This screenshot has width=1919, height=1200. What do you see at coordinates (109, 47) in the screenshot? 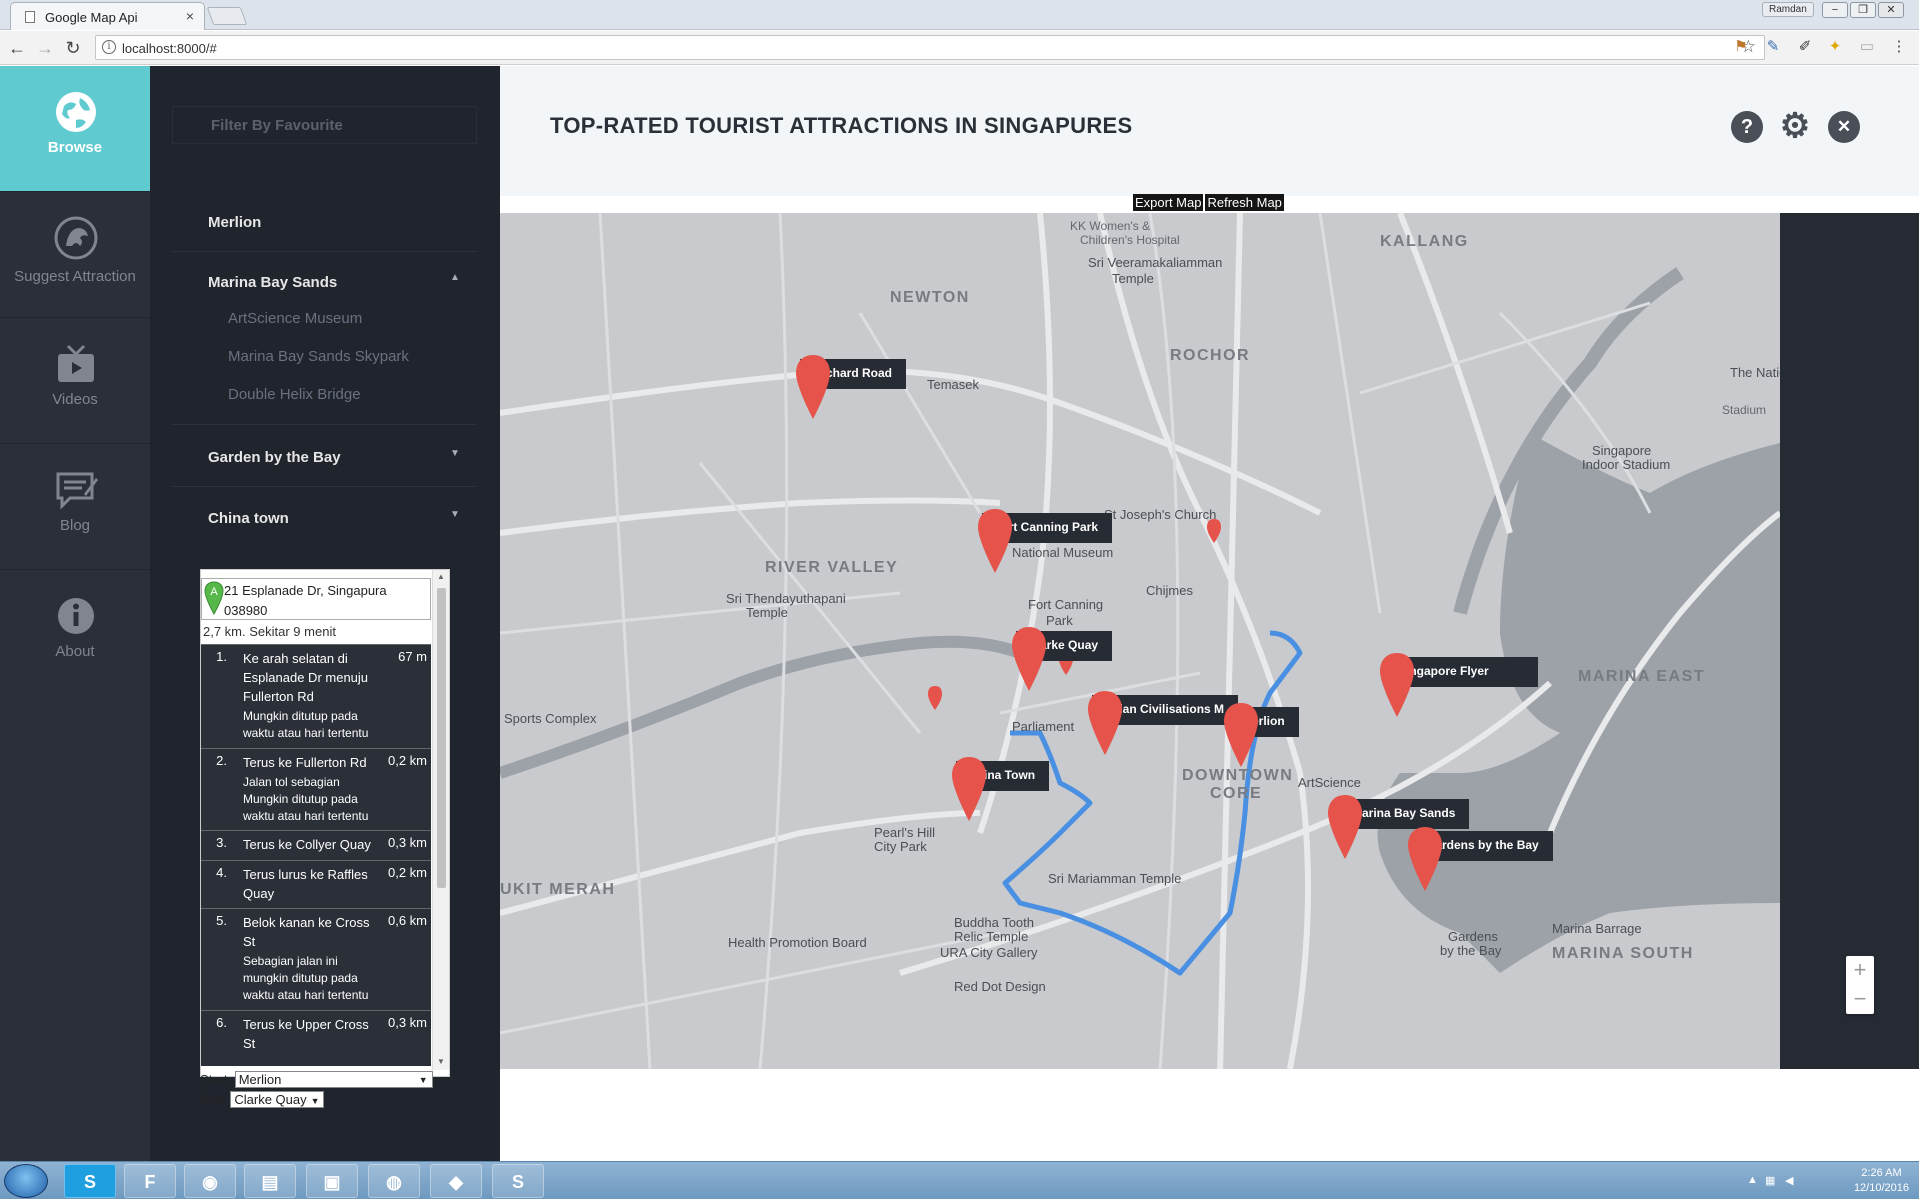
I see `info-icon: i` at bounding box center [109, 47].